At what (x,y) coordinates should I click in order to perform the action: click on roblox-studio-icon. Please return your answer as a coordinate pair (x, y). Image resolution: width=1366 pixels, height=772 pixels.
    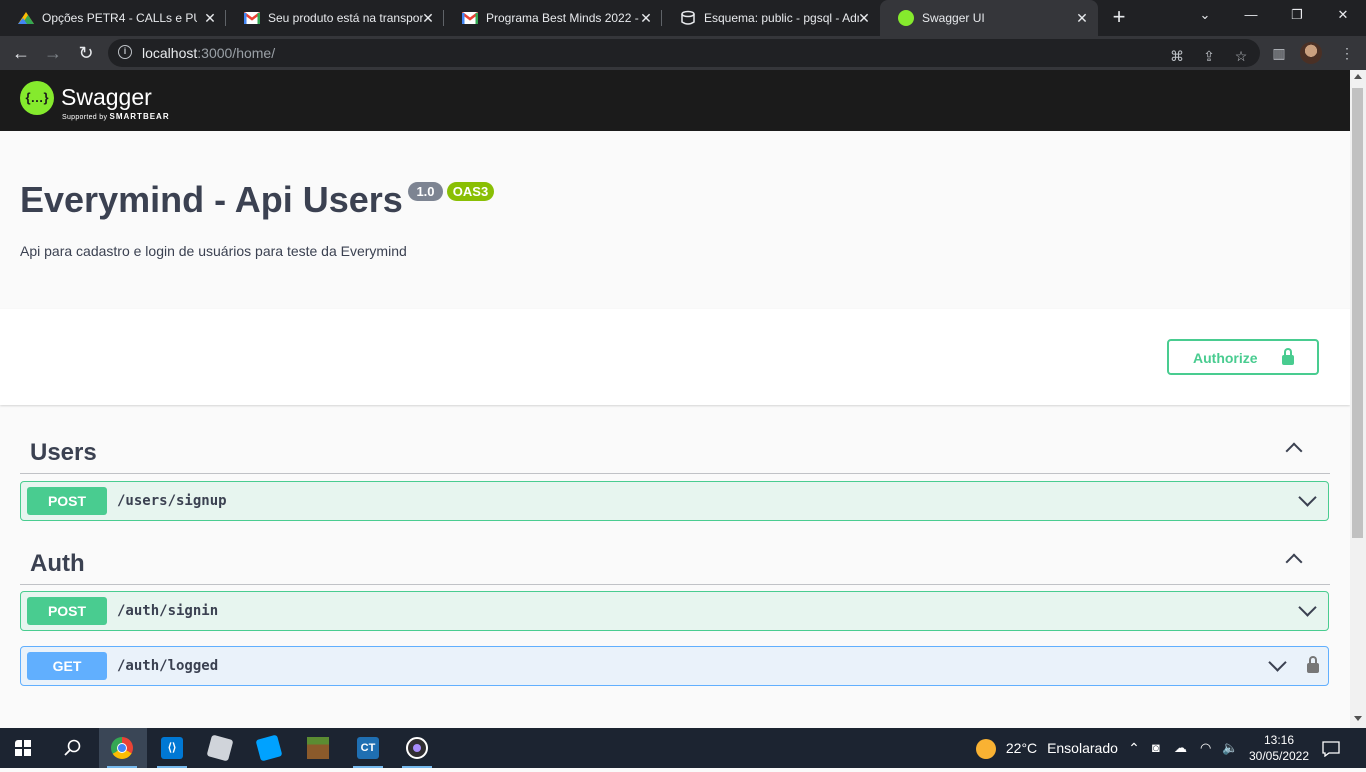
    Looking at the image, I should click on (220, 748).